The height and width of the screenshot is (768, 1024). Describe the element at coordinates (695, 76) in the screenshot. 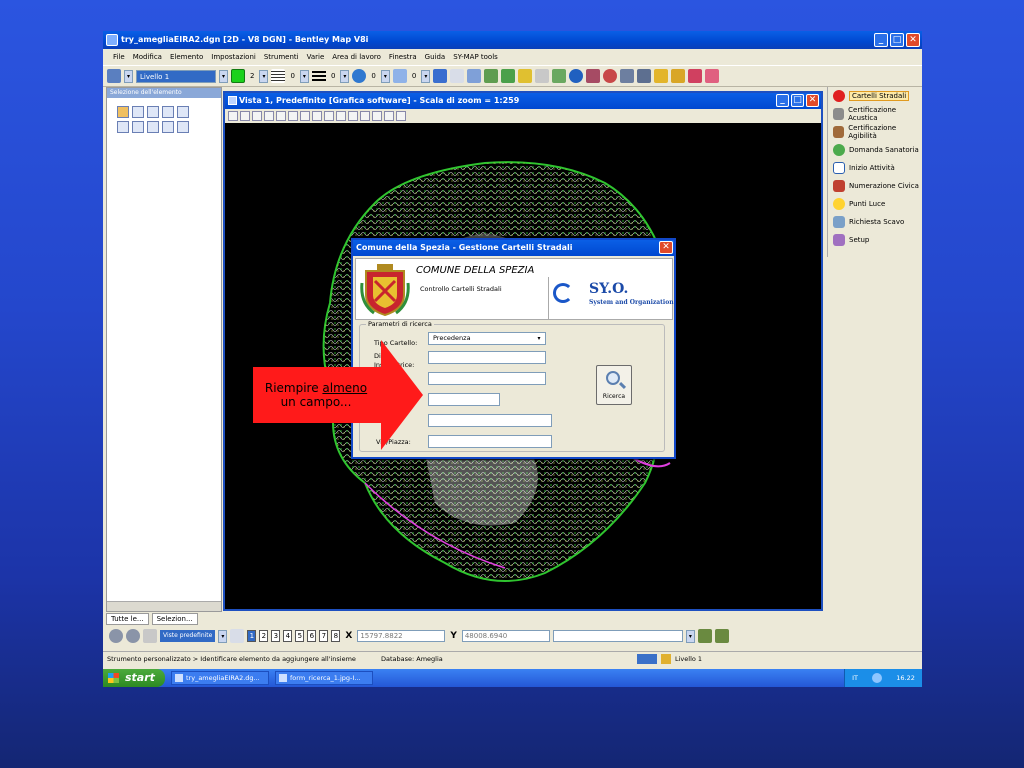

I see `tool-red-icon` at that location.